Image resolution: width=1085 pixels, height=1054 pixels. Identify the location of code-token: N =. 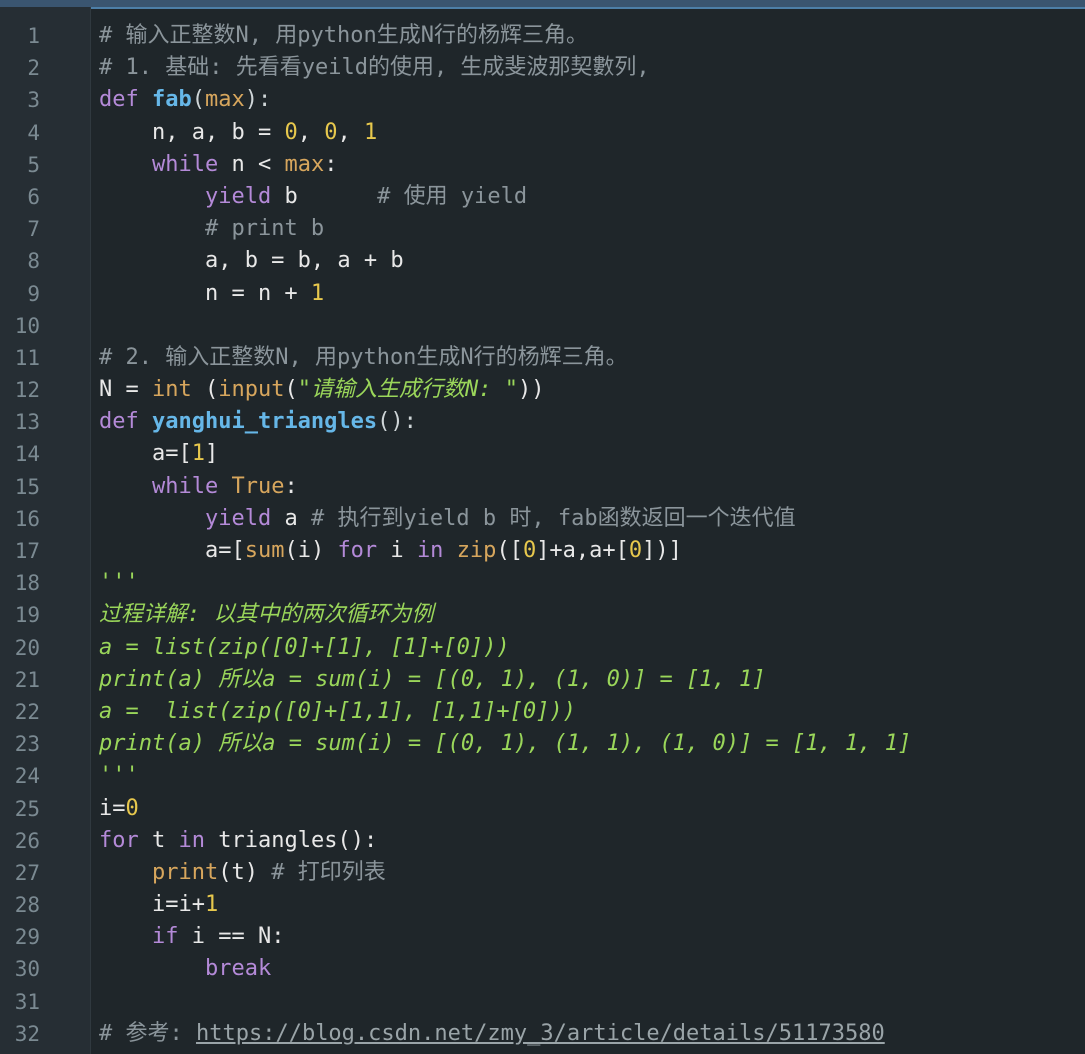
(125, 390).